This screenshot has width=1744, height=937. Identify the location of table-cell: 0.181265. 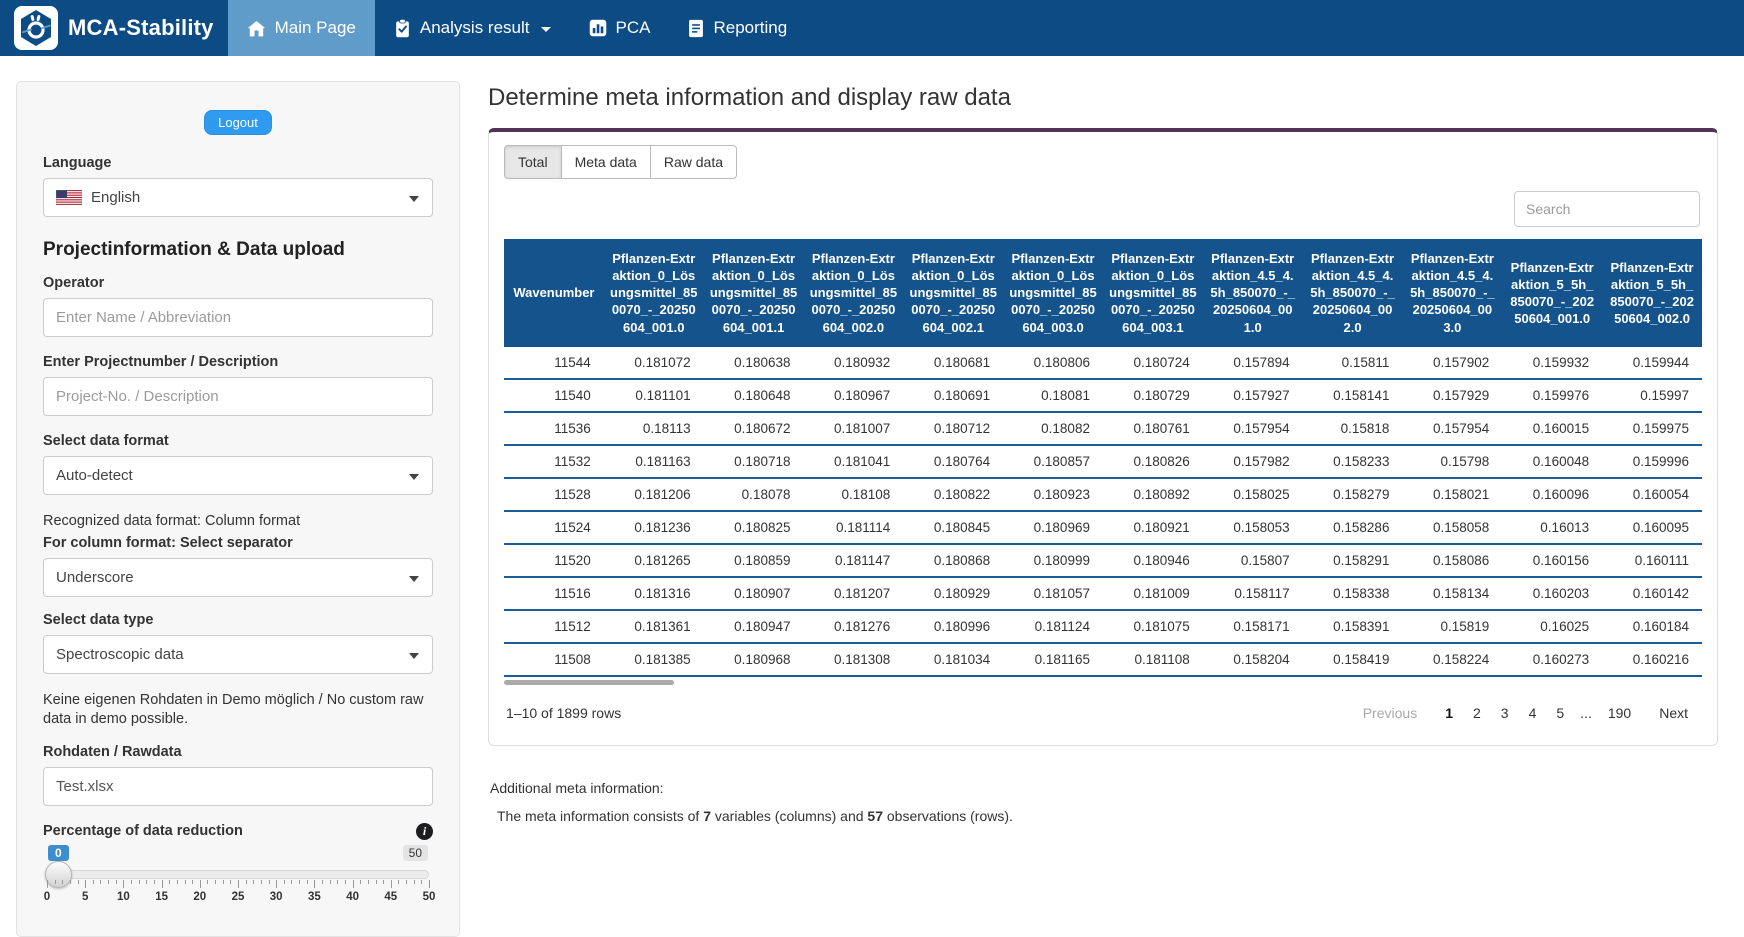
(653, 560).